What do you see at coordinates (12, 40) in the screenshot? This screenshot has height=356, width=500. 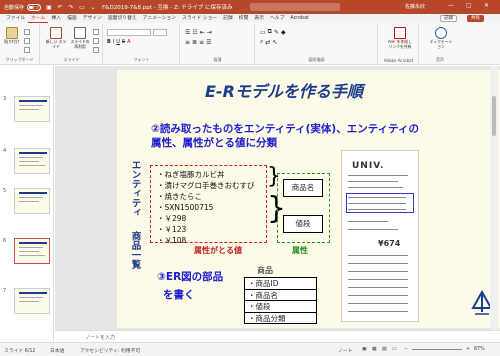 I see `paste-button: 貼り付け` at bounding box center [12, 40].